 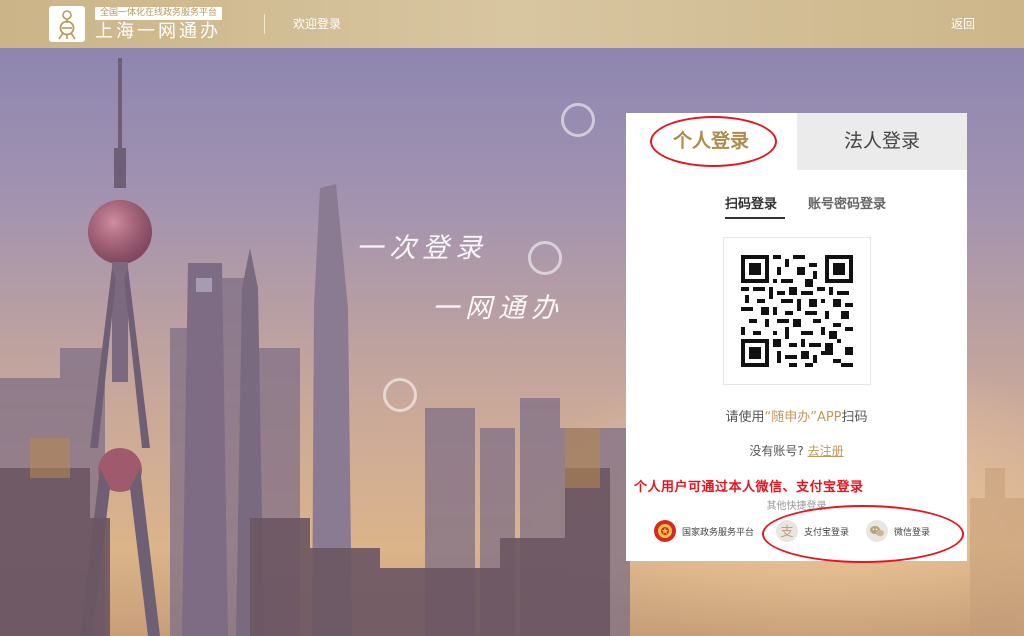 What do you see at coordinates (803, 417) in the screenshot?
I see `scan-hint-app-name: “随申办”APP` at bounding box center [803, 417].